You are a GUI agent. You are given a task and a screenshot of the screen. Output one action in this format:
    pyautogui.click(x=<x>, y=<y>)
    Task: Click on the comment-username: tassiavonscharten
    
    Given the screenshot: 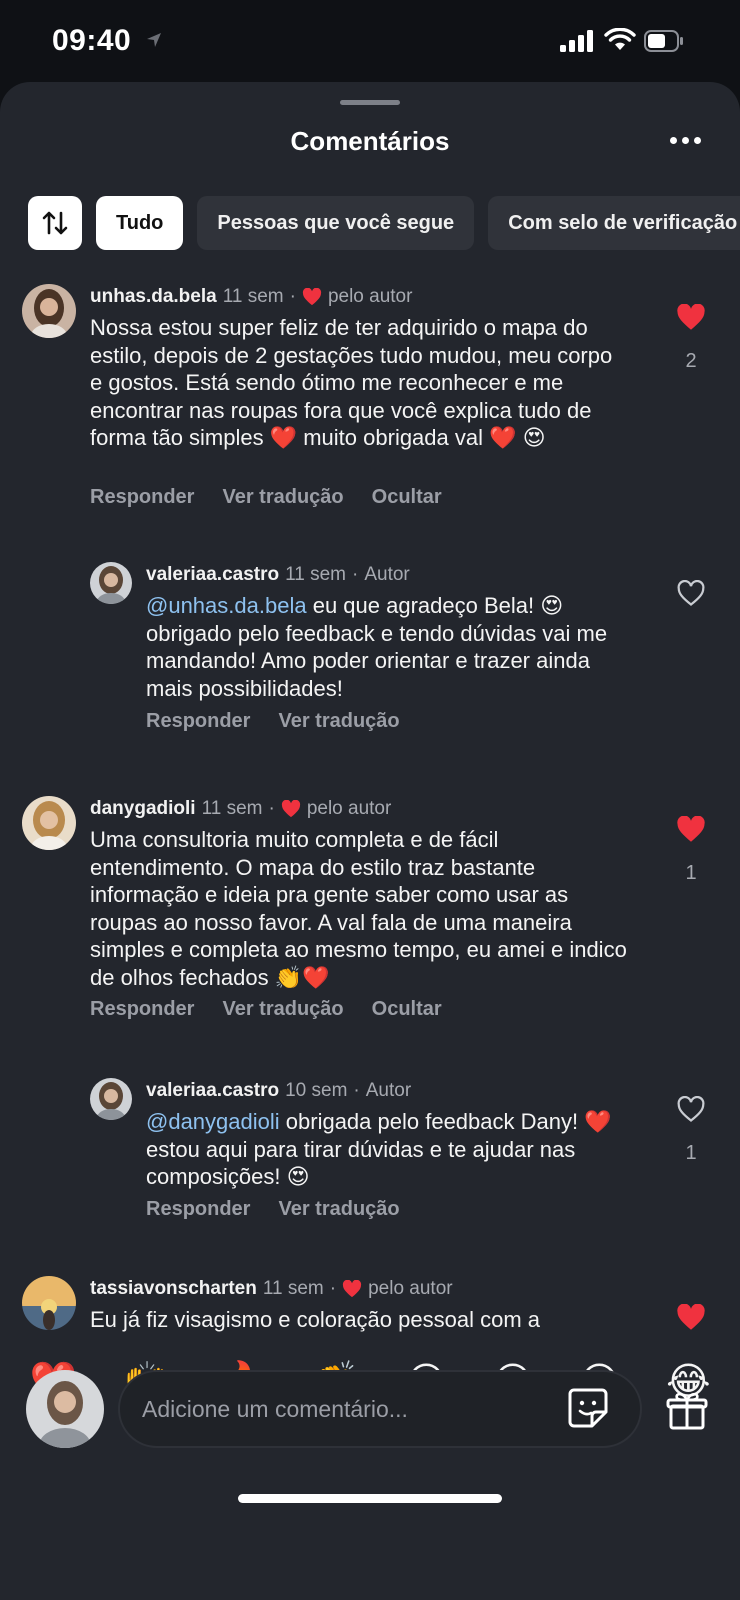 What is the action you would take?
    pyautogui.click(x=173, y=1289)
    